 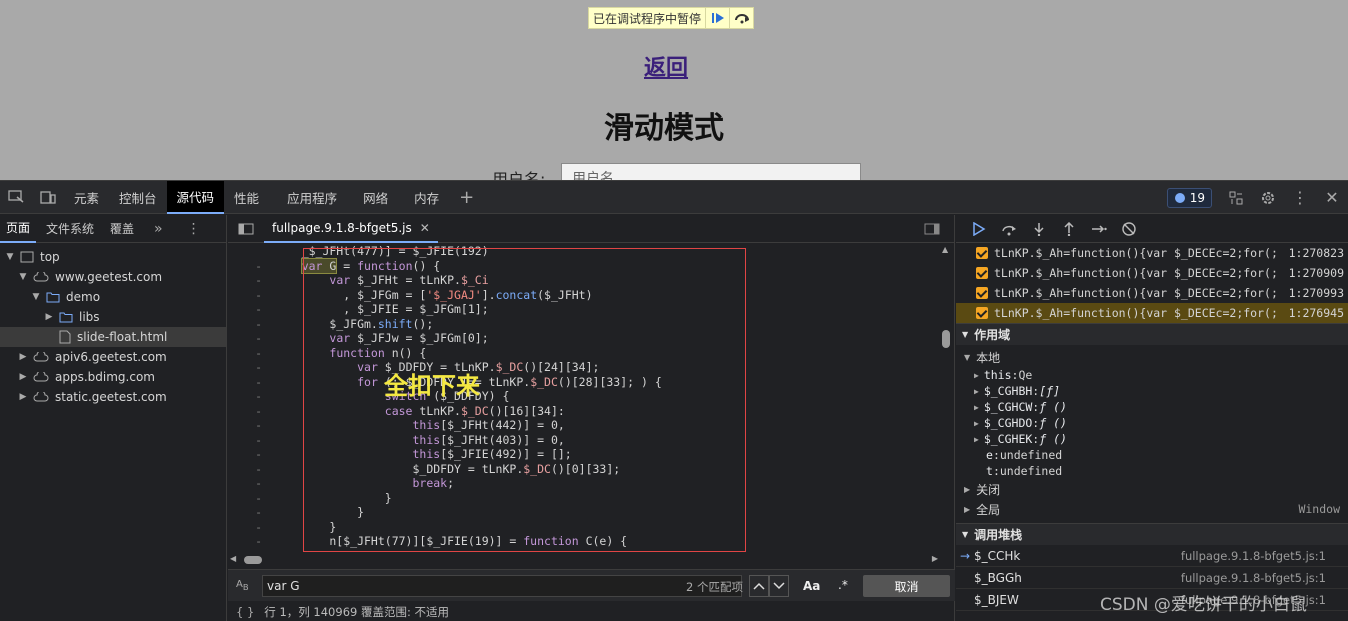 What do you see at coordinates (138, 197) in the screenshot?
I see `tab-console: 控制台` at bounding box center [138, 197].